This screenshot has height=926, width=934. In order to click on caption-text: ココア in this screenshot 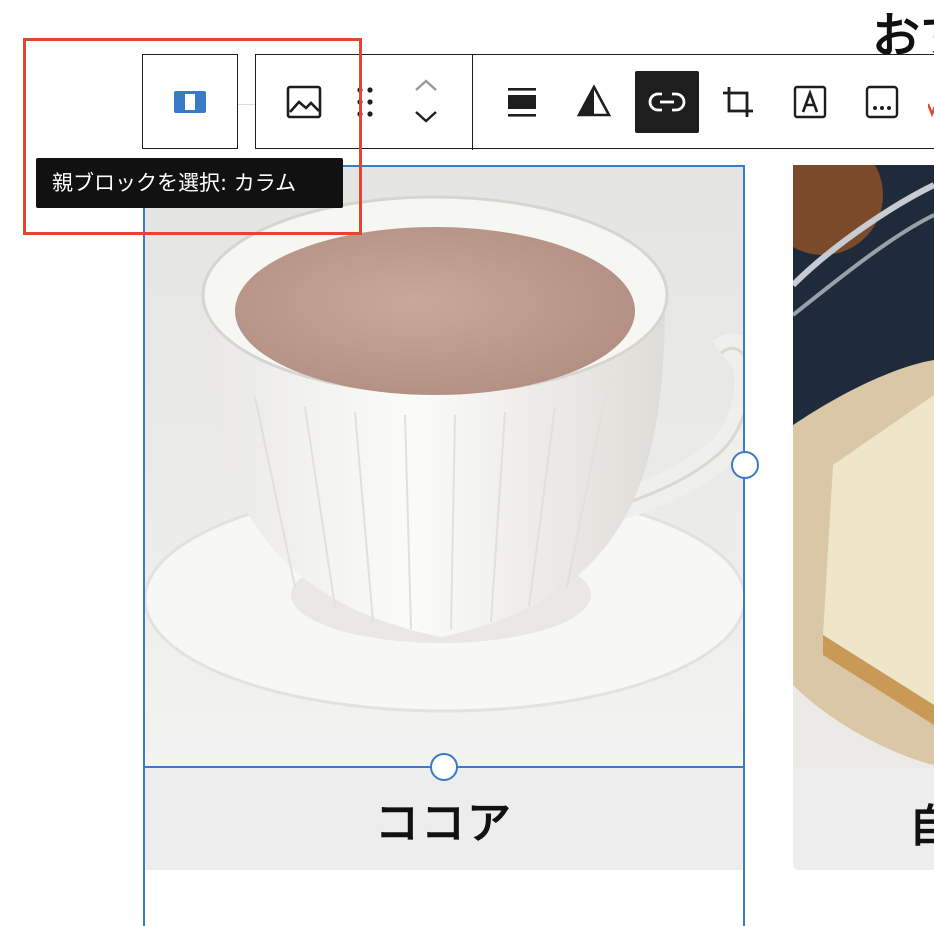, I will do `click(444, 823)`.